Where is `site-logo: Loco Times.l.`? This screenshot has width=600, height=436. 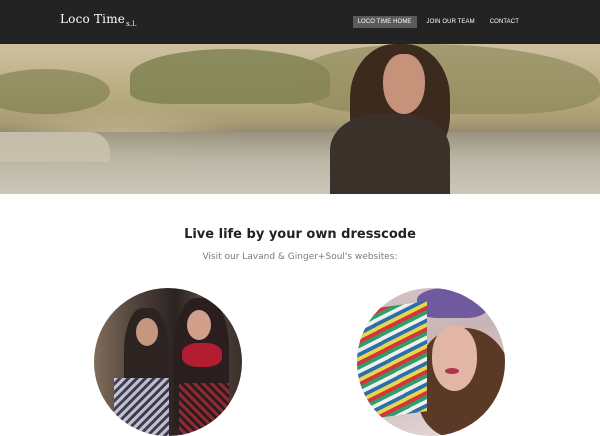 site-logo: Loco Times.l. is located at coordinates (99, 20).